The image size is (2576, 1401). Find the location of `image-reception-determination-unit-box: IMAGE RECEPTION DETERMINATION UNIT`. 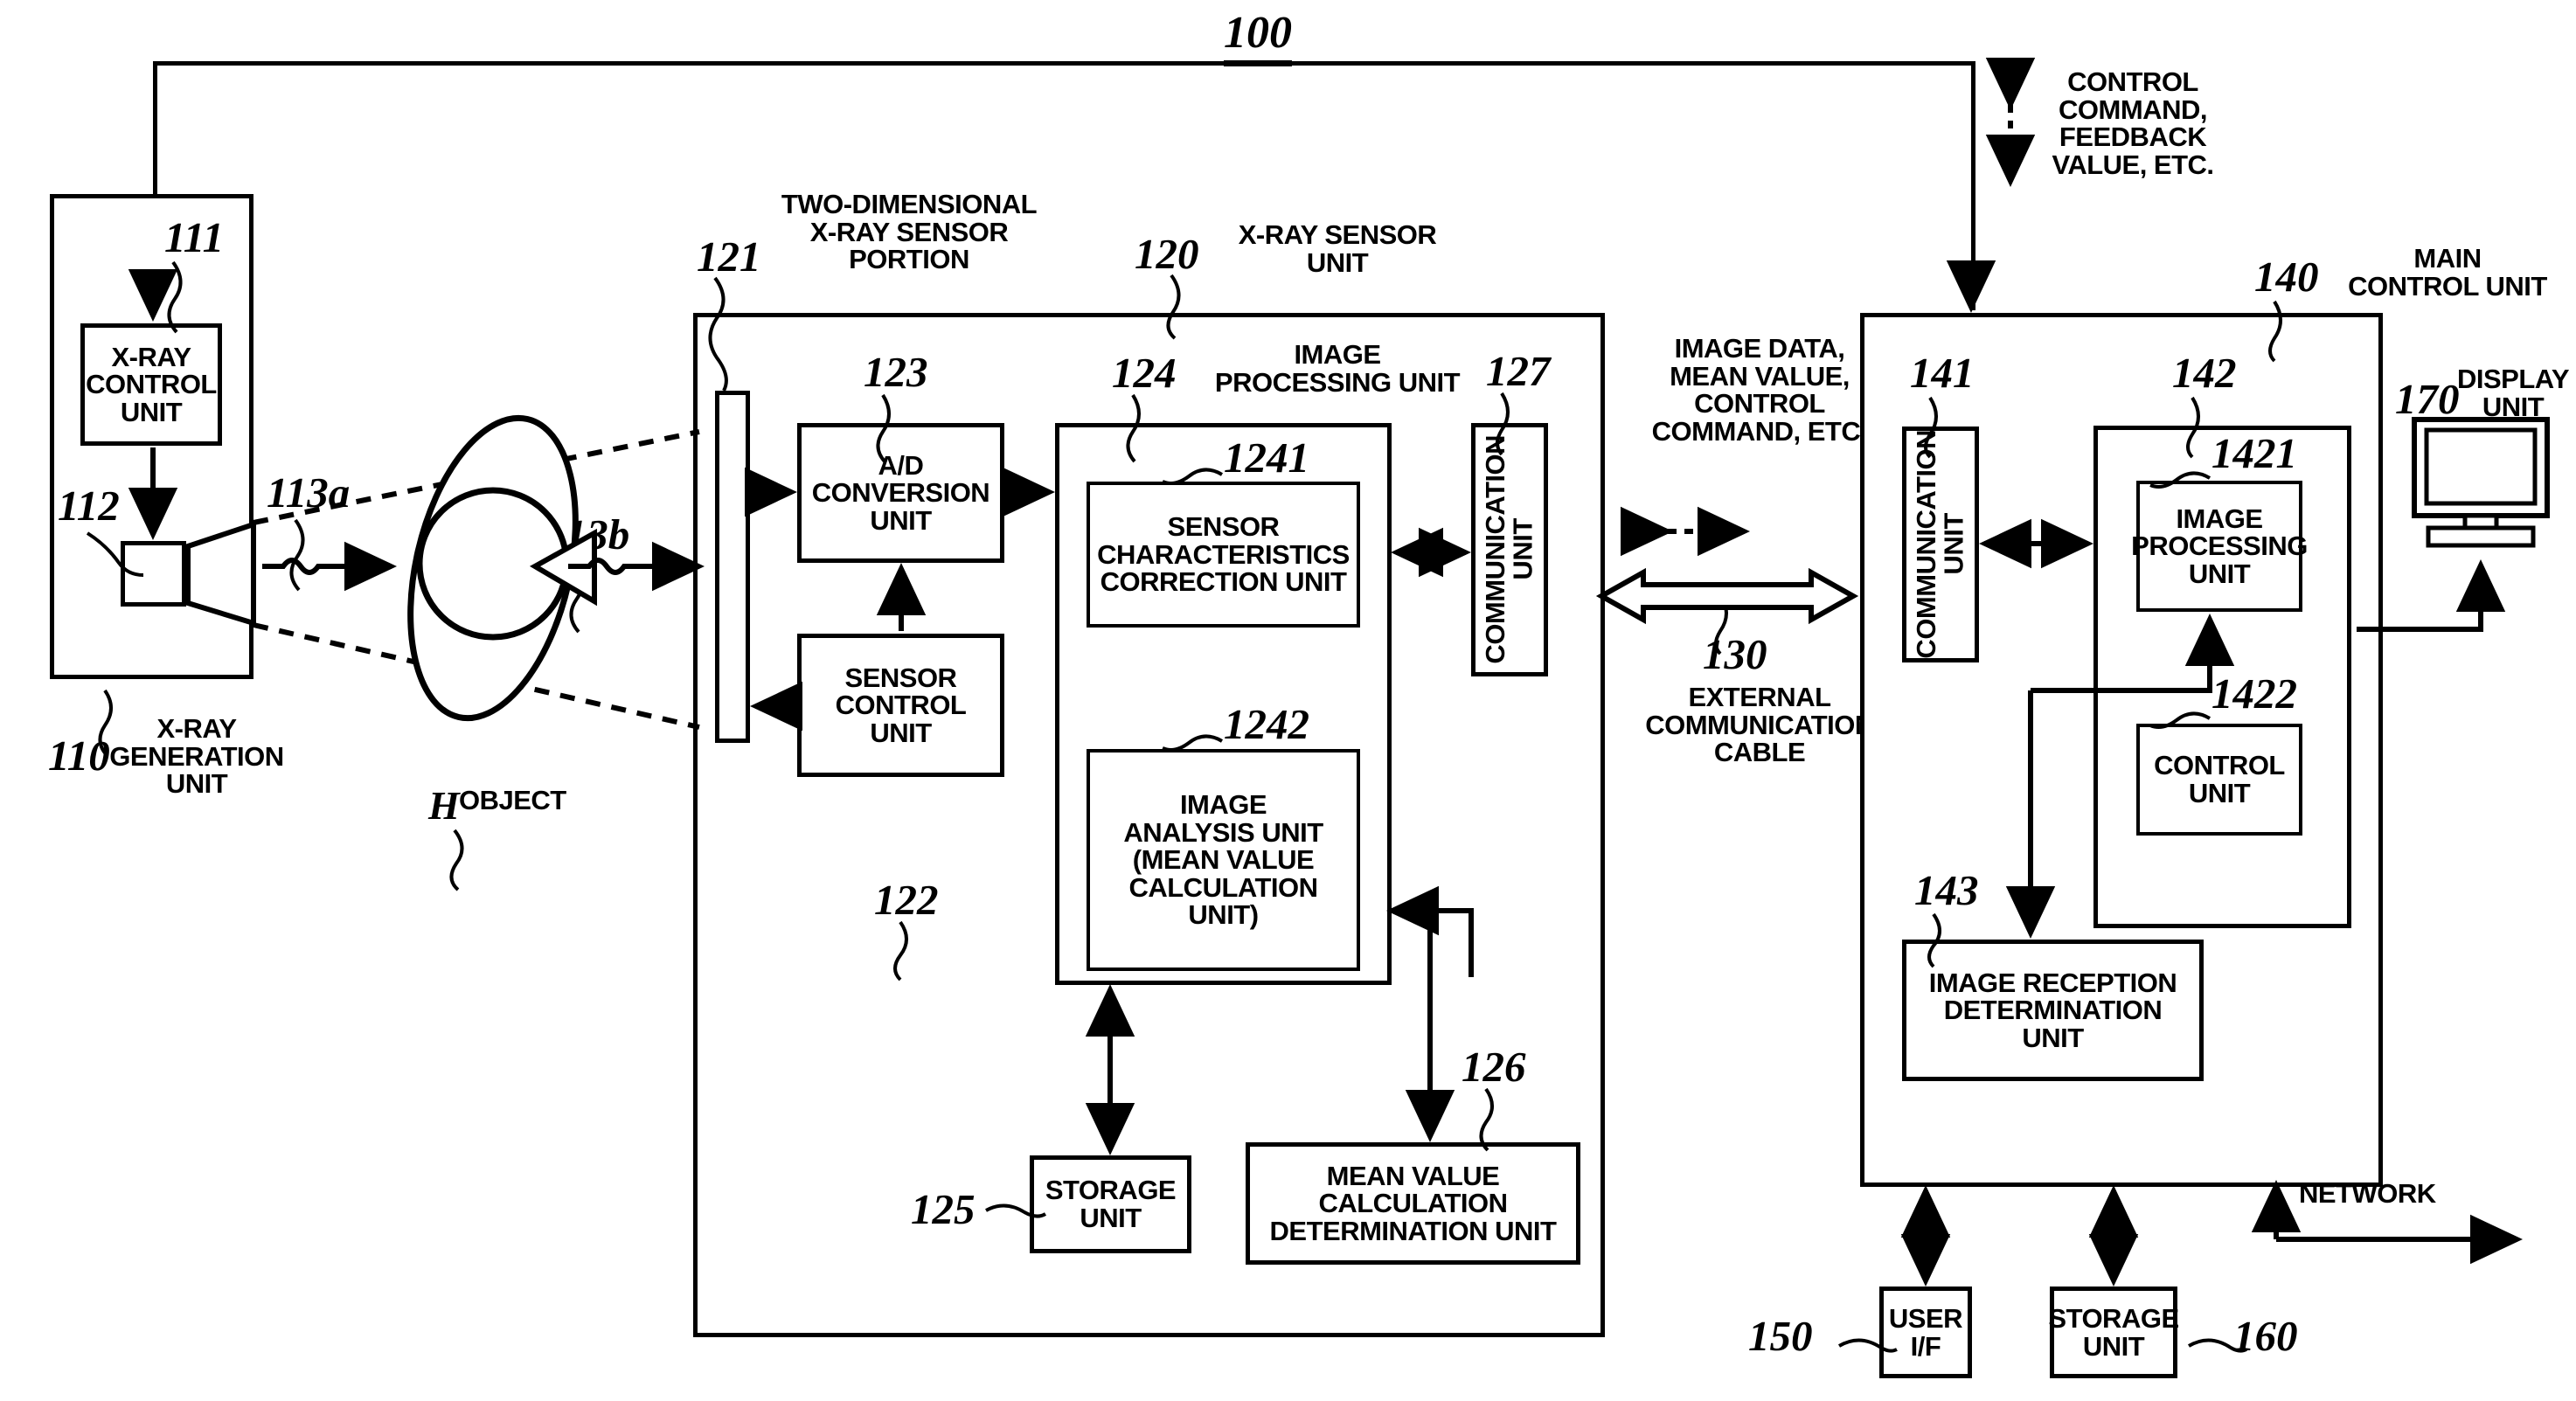

image-reception-determination-unit-box: IMAGE RECEPTION DETERMINATION UNIT is located at coordinates (2053, 1010).